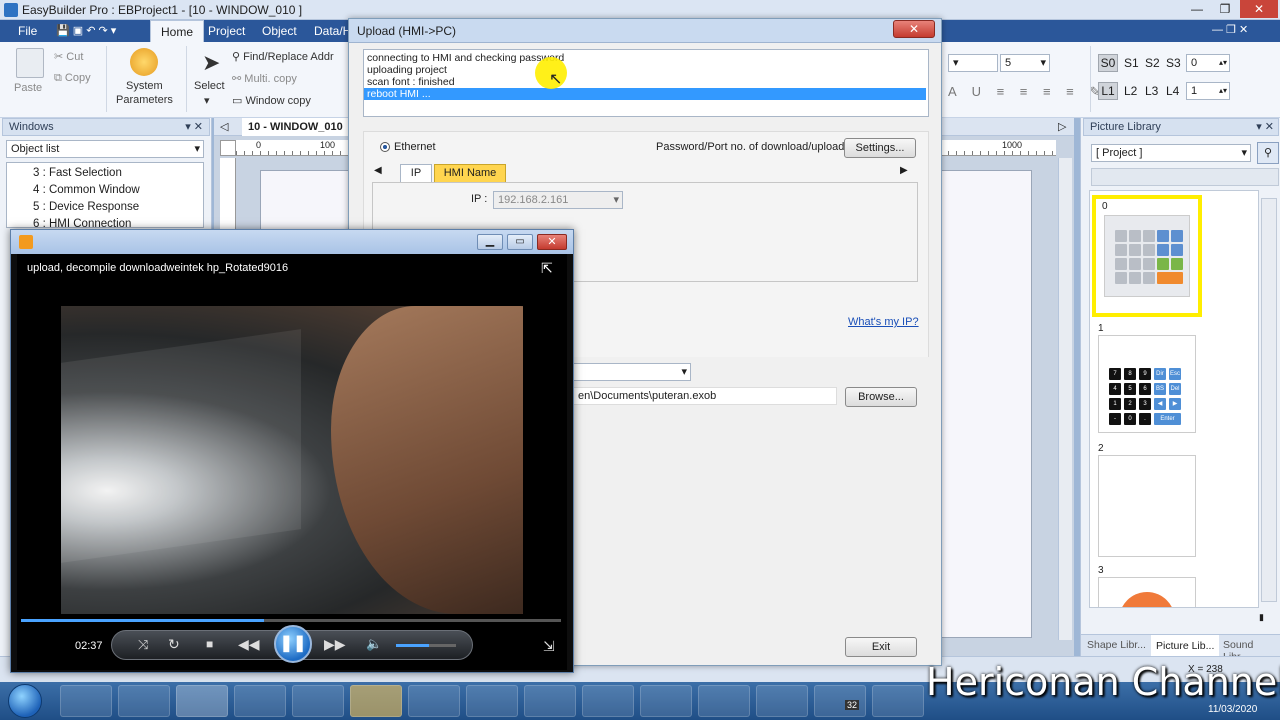  What do you see at coordinates (1163, 264) in the screenshot?
I see `keypad-key` at bounding box center [1163, 264].